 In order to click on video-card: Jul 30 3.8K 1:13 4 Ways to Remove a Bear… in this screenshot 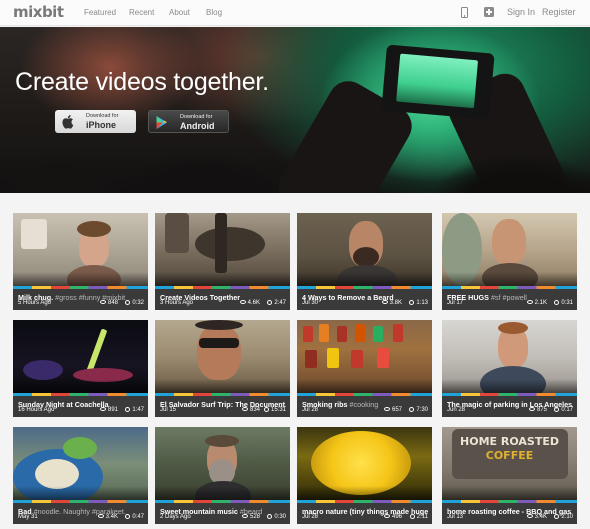, I will do `click(364, 261)`.